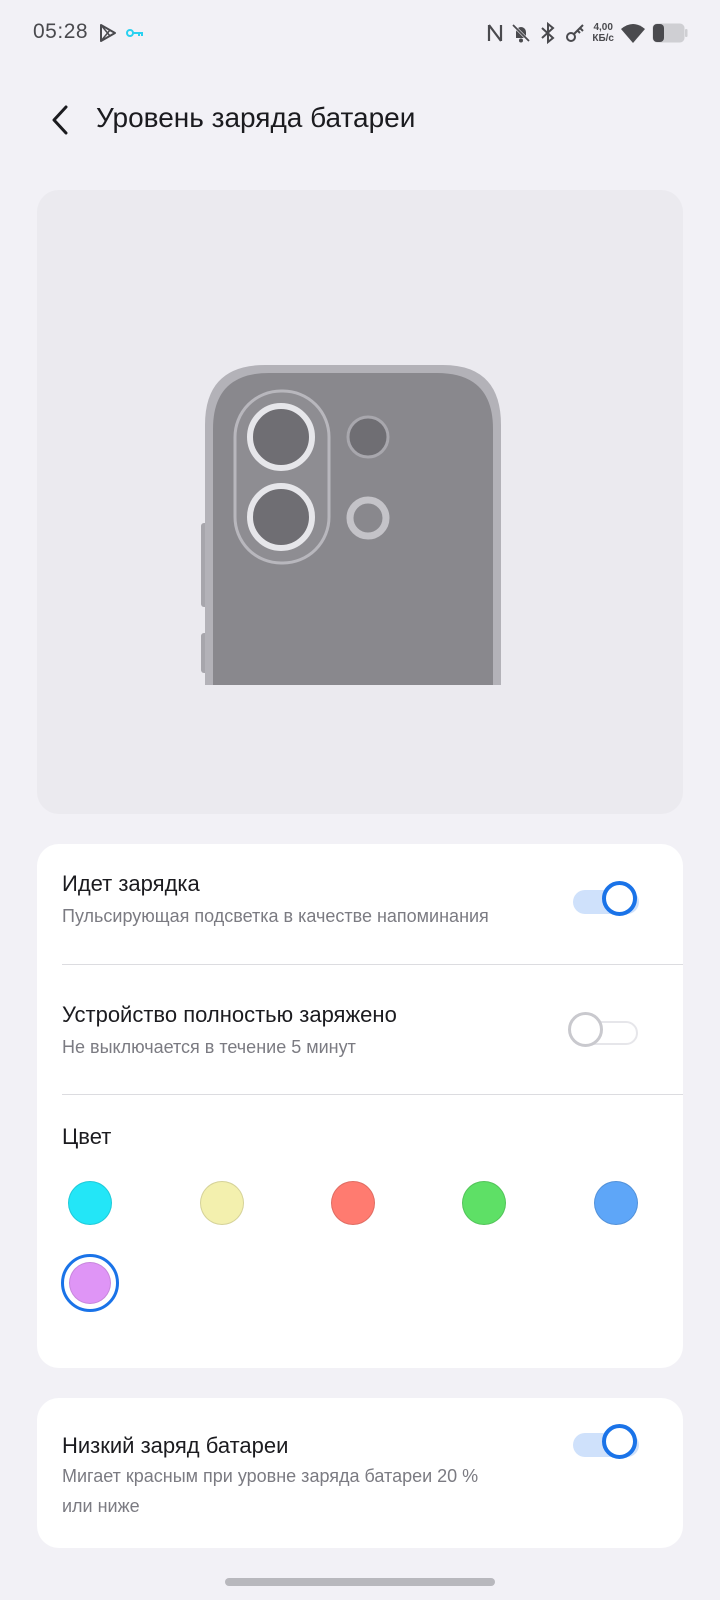 The height and width of the screenshot is (1600, 720). Describe the element at coordinates (209, 1047) in the screenshot. I see `fully-charged-subtitle: Не выключается в течение 5 минут` at that location.